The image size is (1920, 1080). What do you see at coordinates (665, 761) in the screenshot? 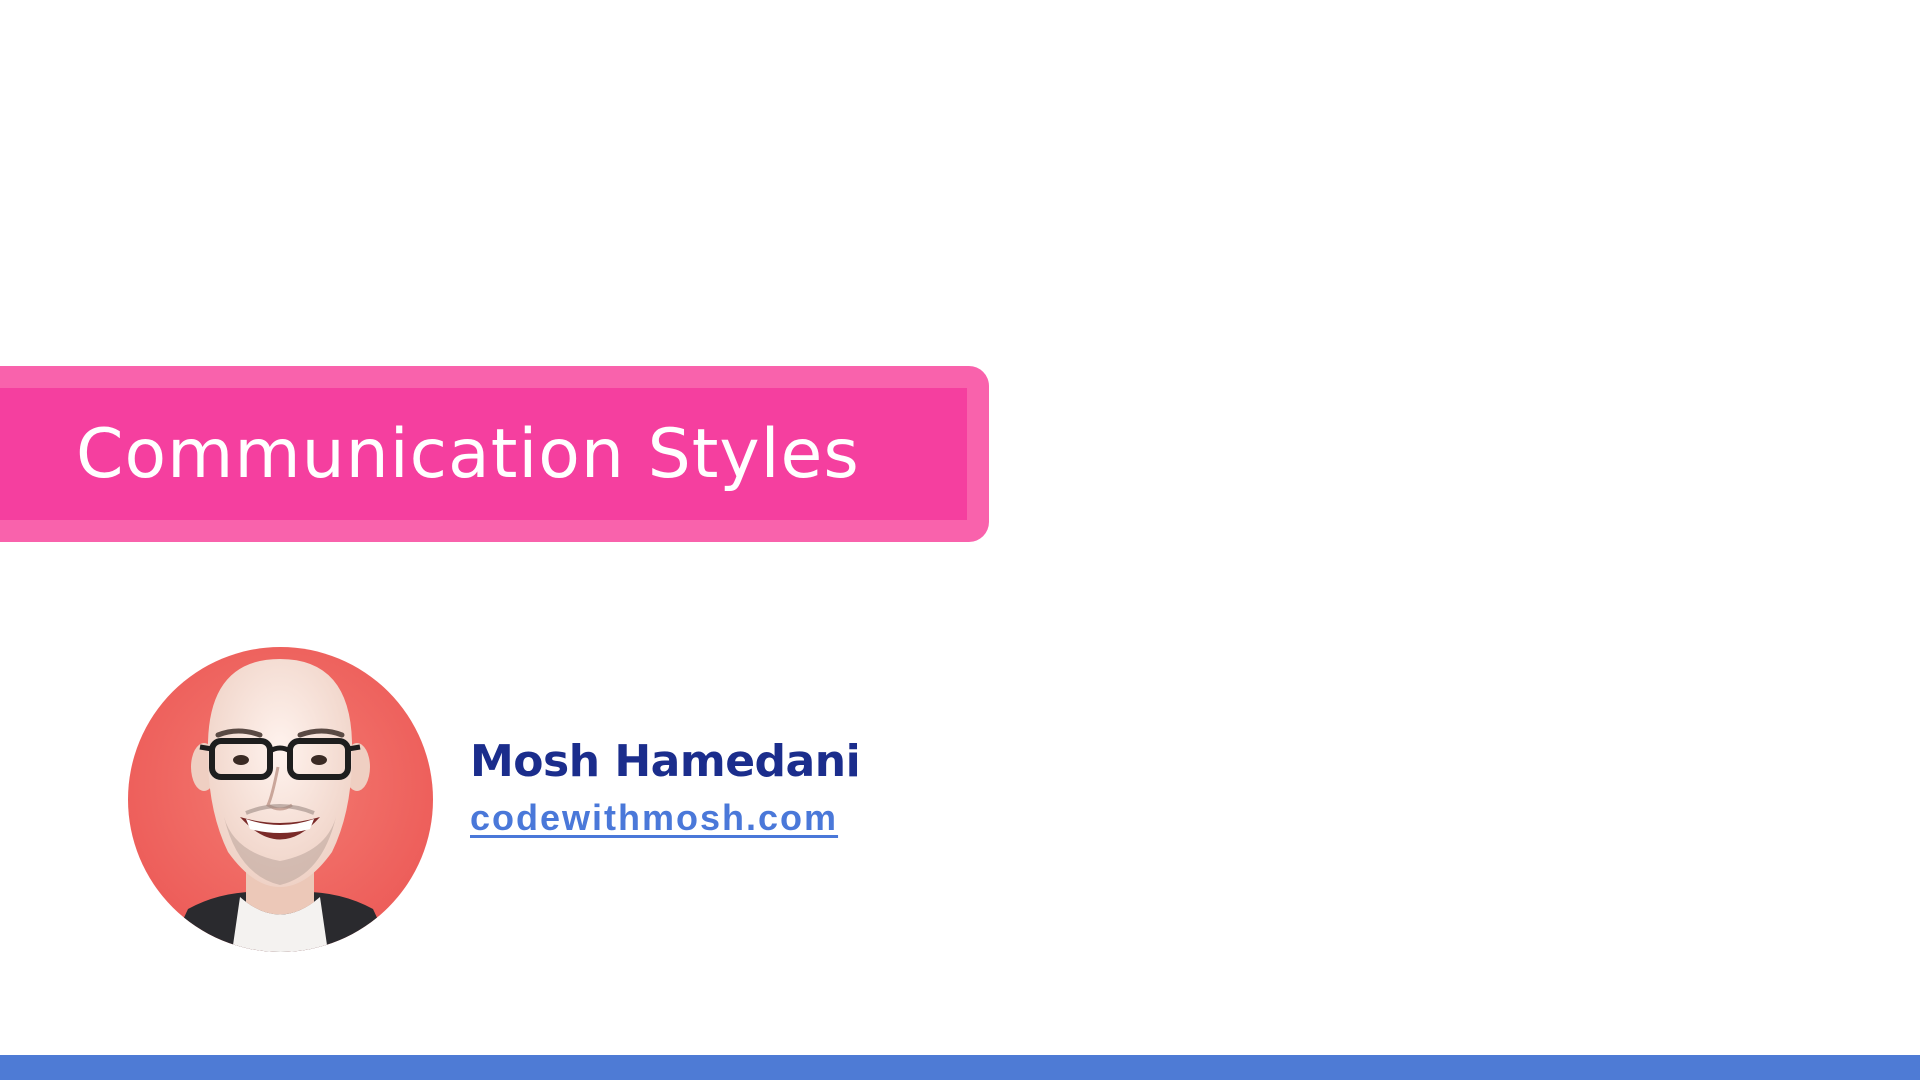
I see `presenter-name: Mosh Hamedani` at bounding box center [665, 761].